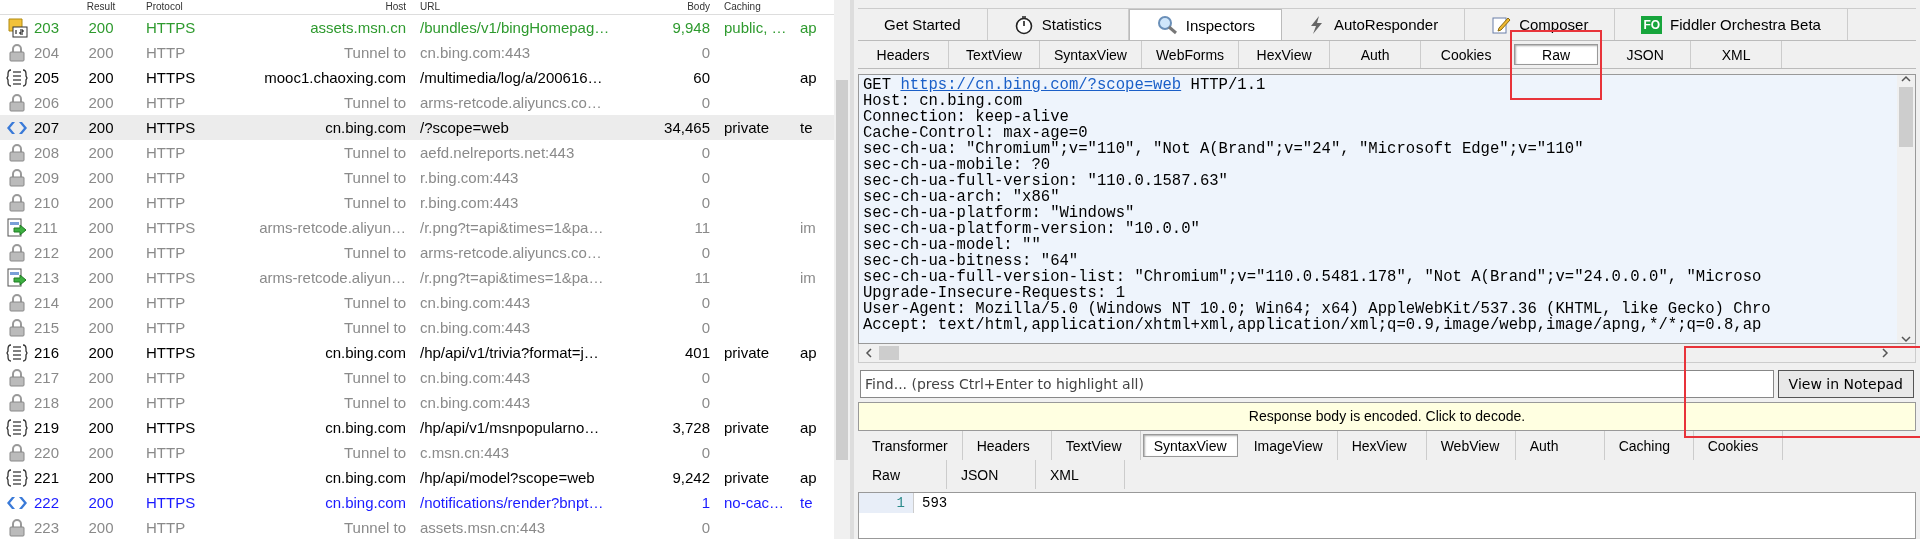 The width and height of the screenshot is (1920, 539). Describe the element at coordinates (1387, 416) in the screenshot. I see `decode-notice-bar: Response body is encoded. Click to decode.` at that location.